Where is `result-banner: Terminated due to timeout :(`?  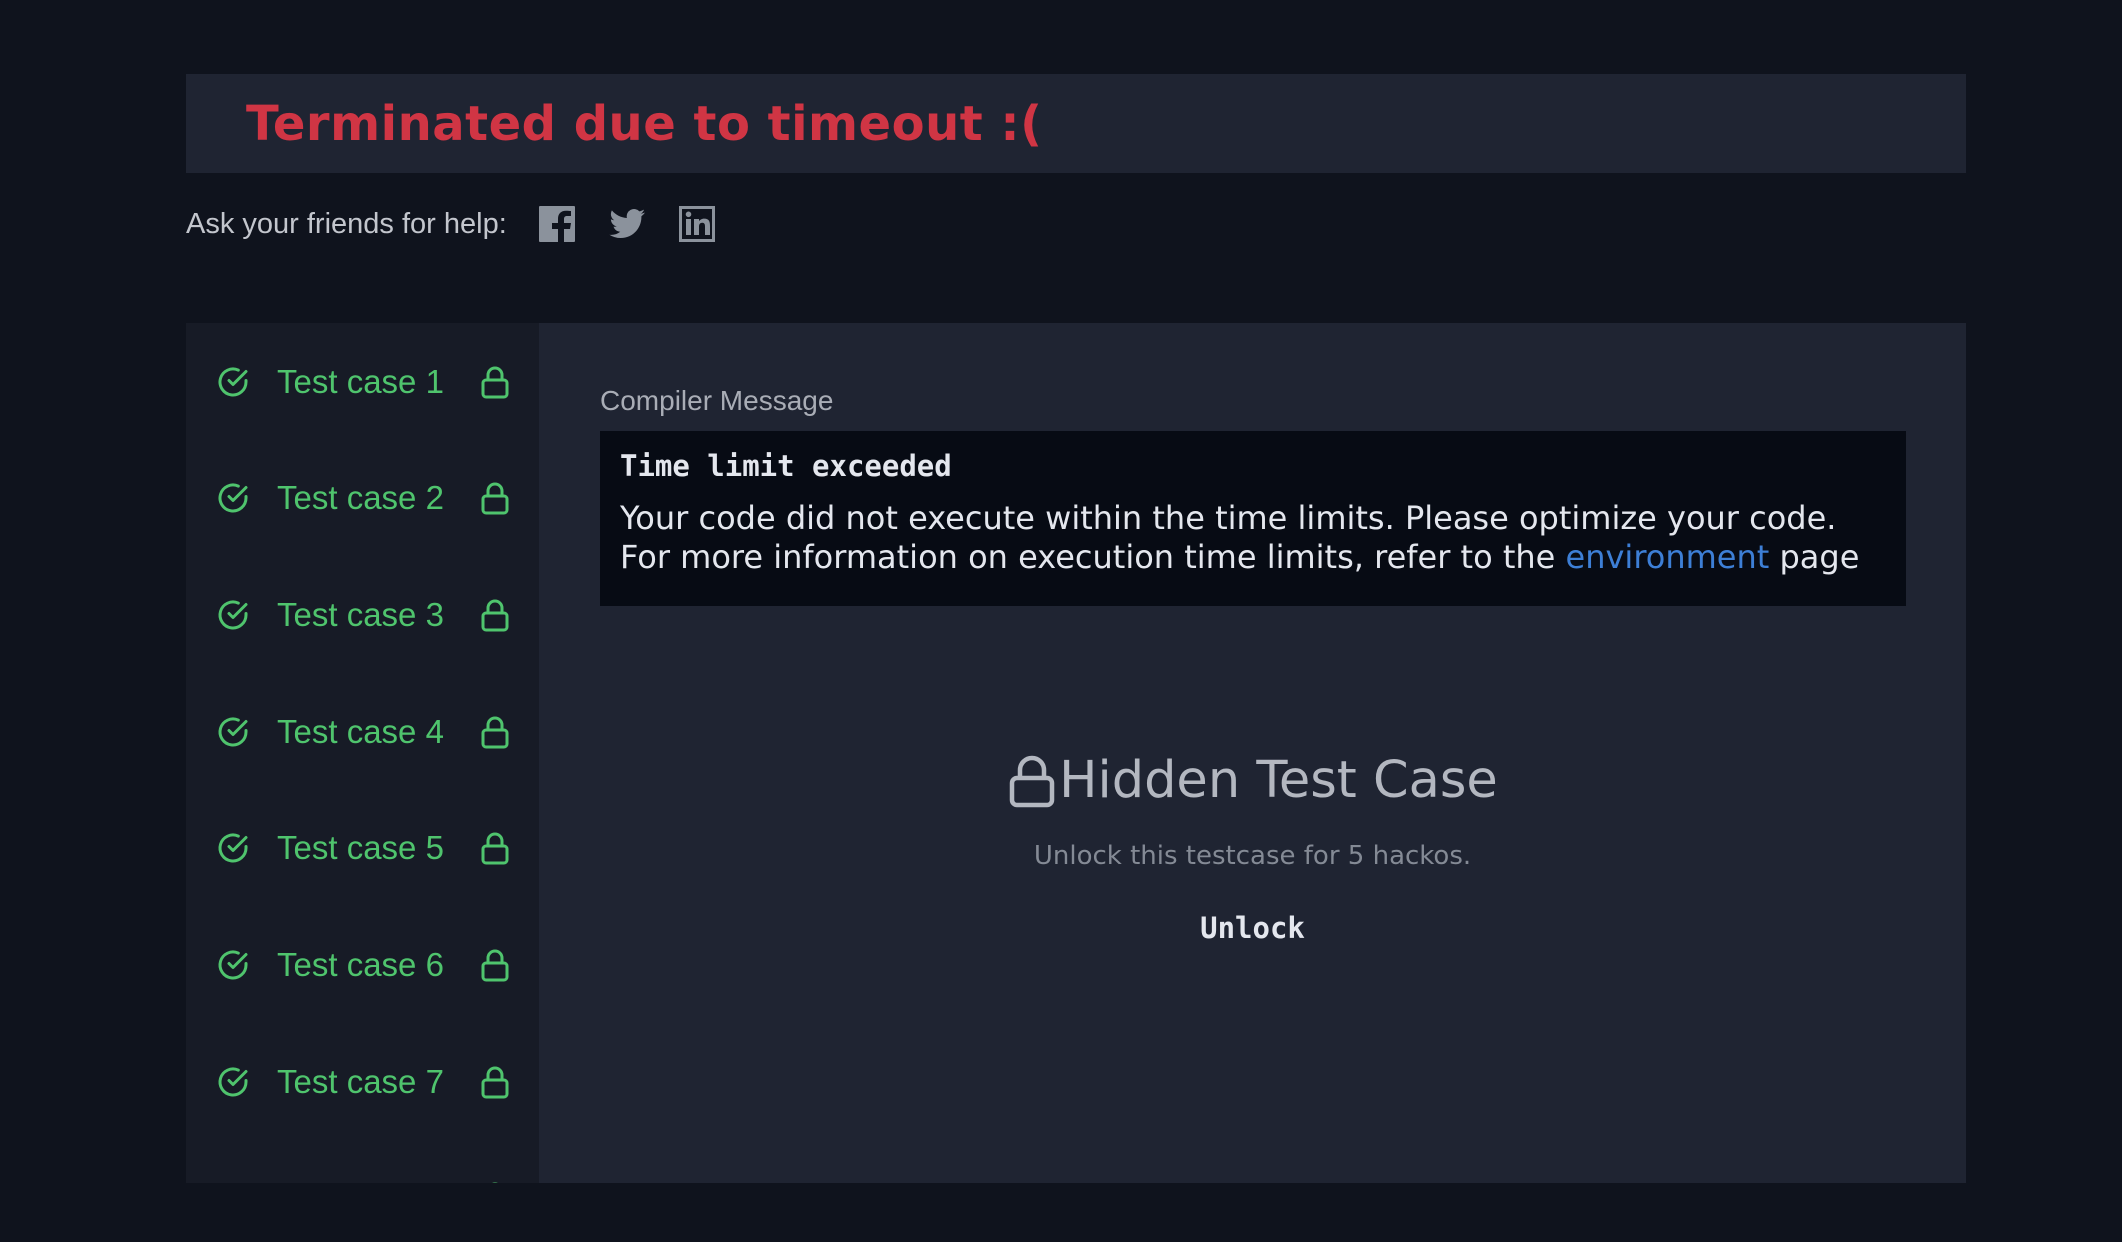
result-banner: Terminated due to timeout :( is located at coordinates (1076, 123).